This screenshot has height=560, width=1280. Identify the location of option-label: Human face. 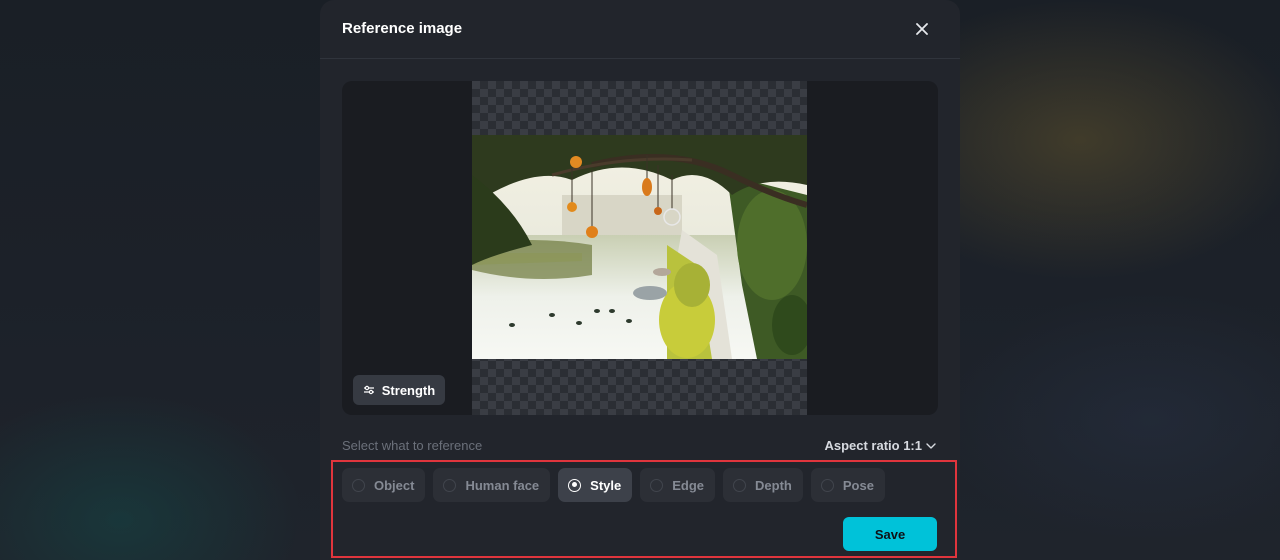
(502, 485).